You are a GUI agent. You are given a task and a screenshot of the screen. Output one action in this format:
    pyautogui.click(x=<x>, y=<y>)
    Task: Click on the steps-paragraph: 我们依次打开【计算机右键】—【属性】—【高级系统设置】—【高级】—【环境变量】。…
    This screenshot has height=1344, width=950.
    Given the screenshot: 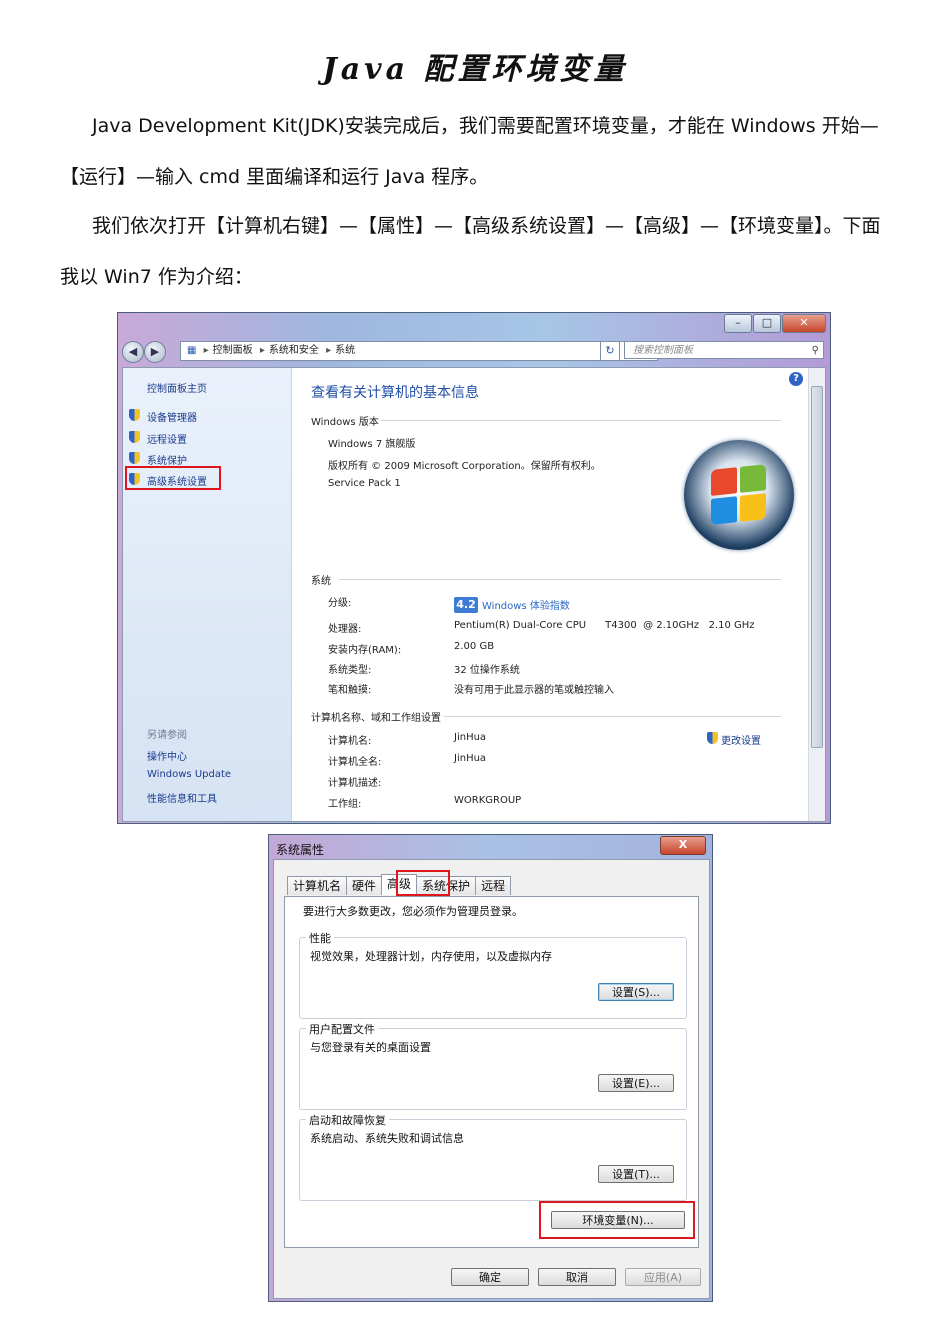 What is the action you would take?
    pyautogui.click(x=470, y=251)
    